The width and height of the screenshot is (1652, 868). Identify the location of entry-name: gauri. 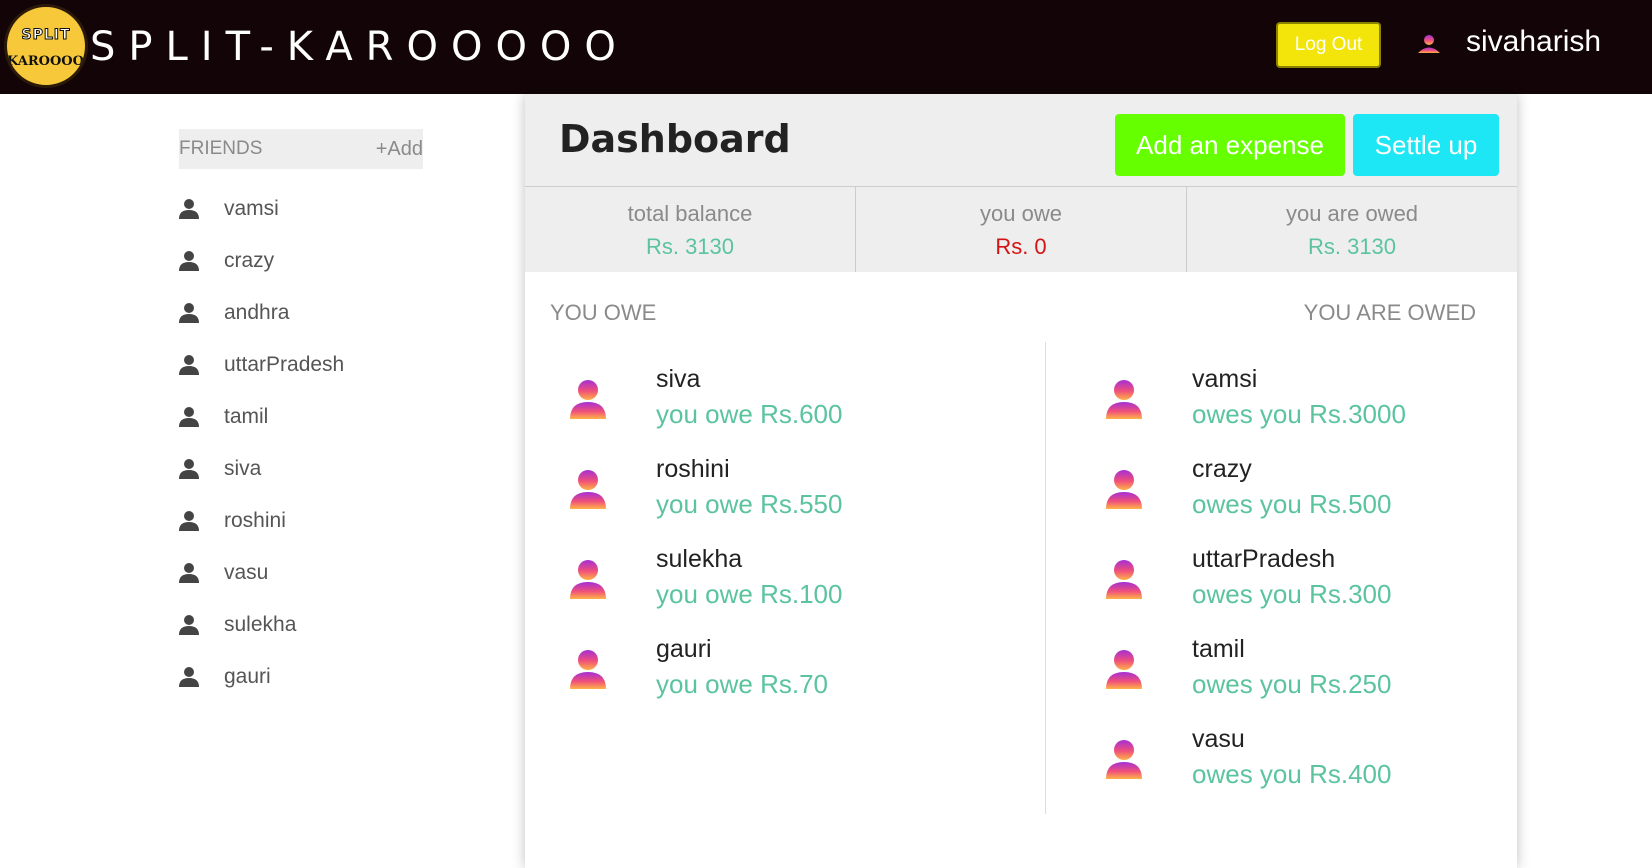
(684, 649).